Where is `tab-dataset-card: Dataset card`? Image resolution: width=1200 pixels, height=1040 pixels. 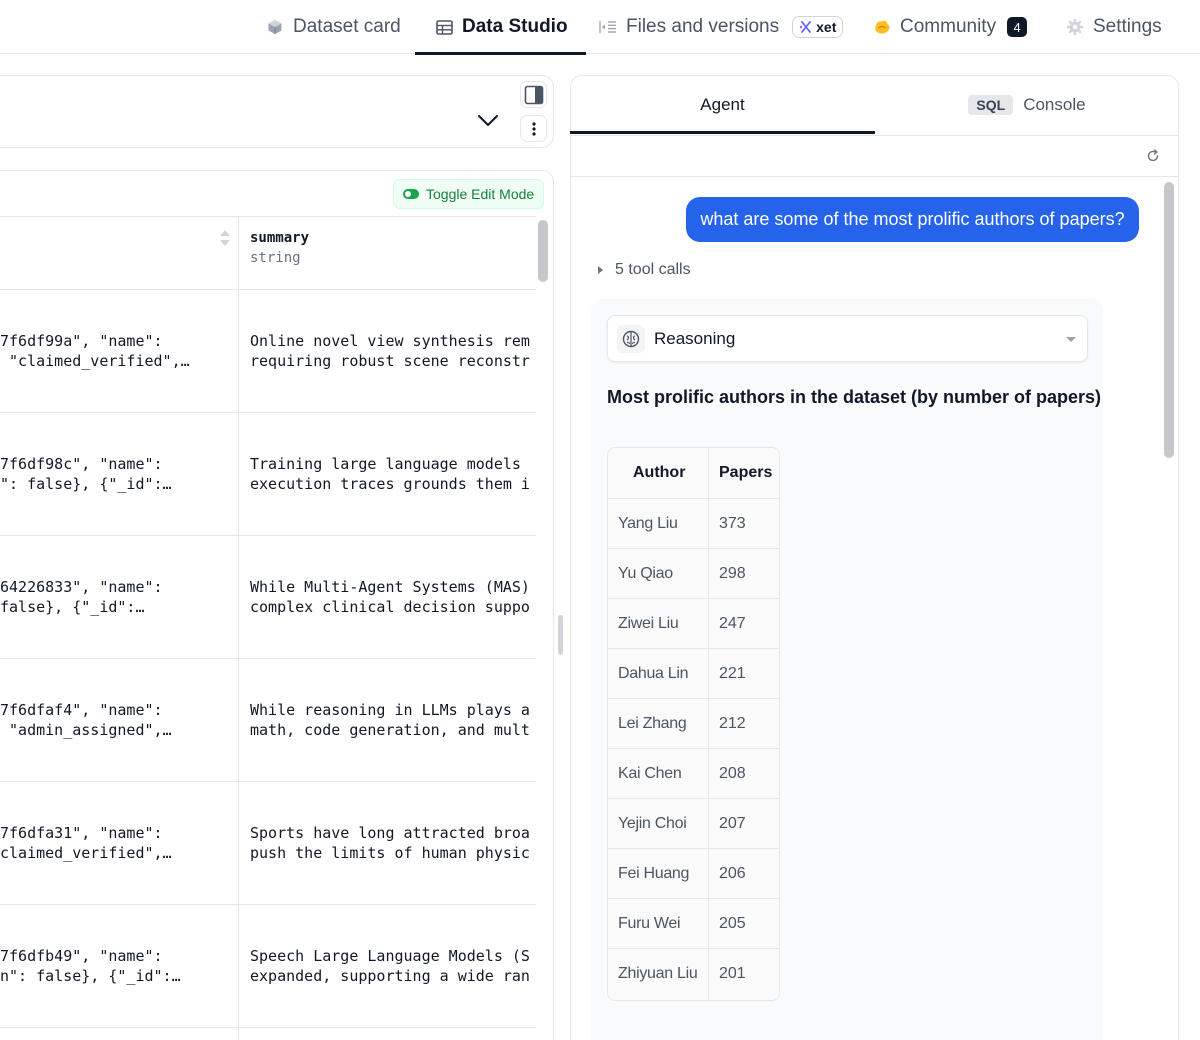 tab-dataset-card: Dataset card is located at coordinates (333, 27).